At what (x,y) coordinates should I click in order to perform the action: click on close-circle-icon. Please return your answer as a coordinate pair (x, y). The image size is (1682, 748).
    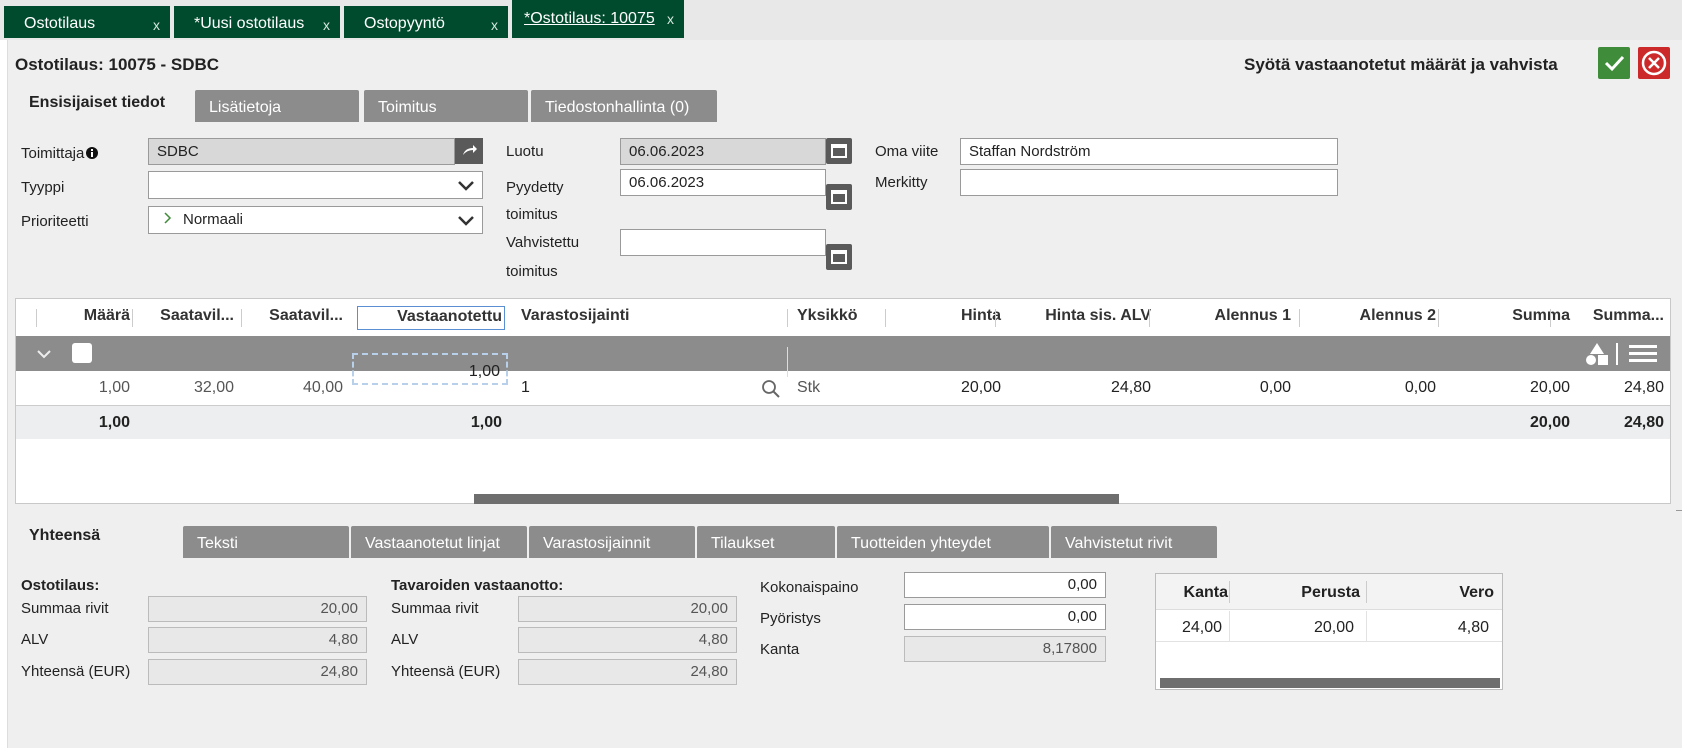
    Looking at the image, I should click on (1654, 63).